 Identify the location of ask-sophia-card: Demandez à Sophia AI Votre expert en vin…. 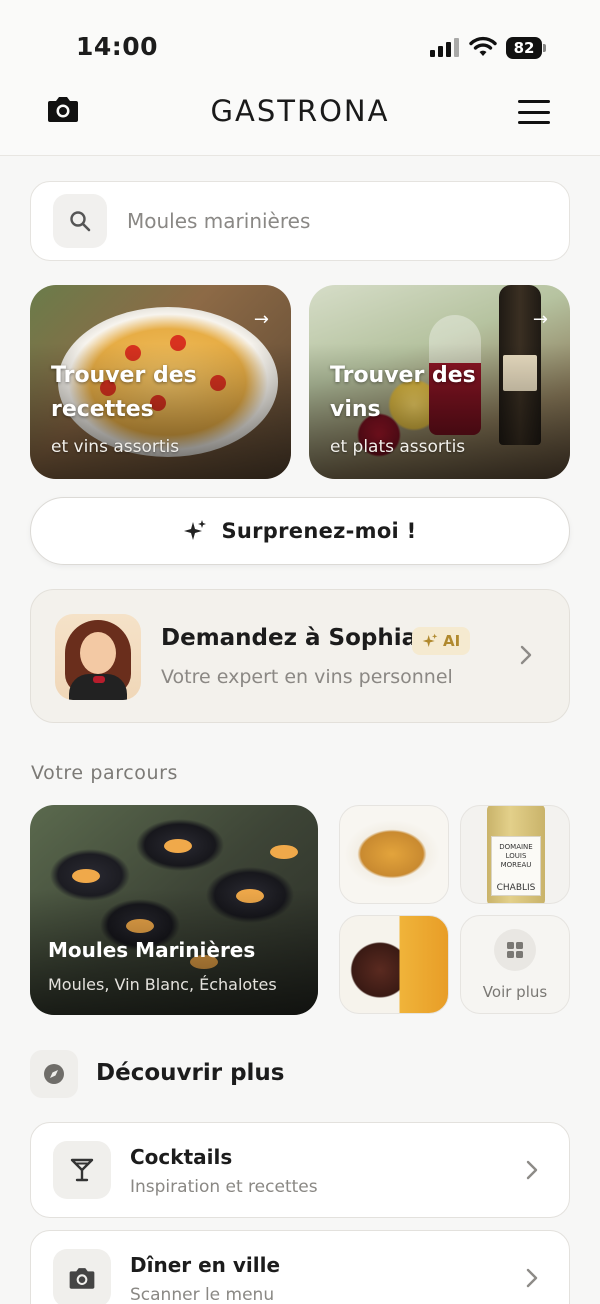
(300, 656).